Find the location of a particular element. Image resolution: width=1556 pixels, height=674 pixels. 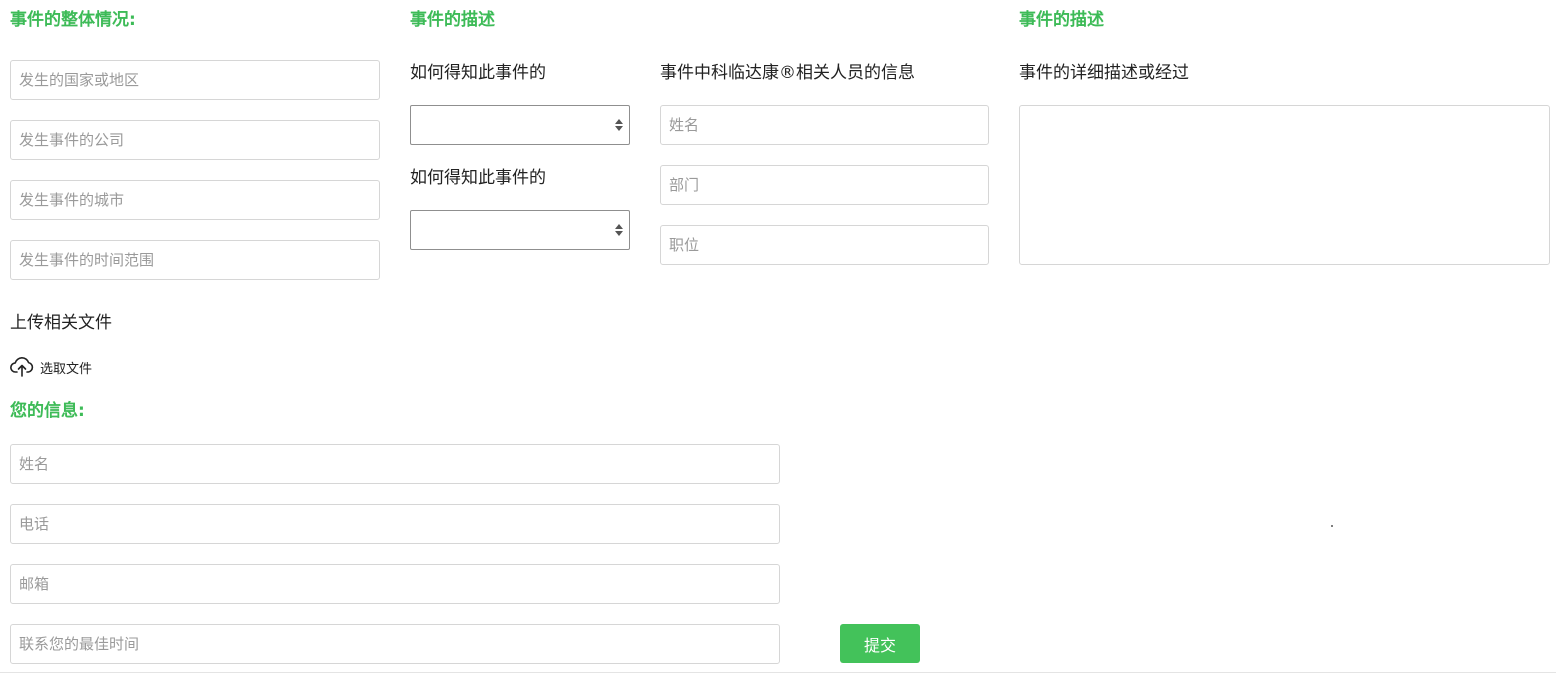

email-input is located at coordinates (395, 584).